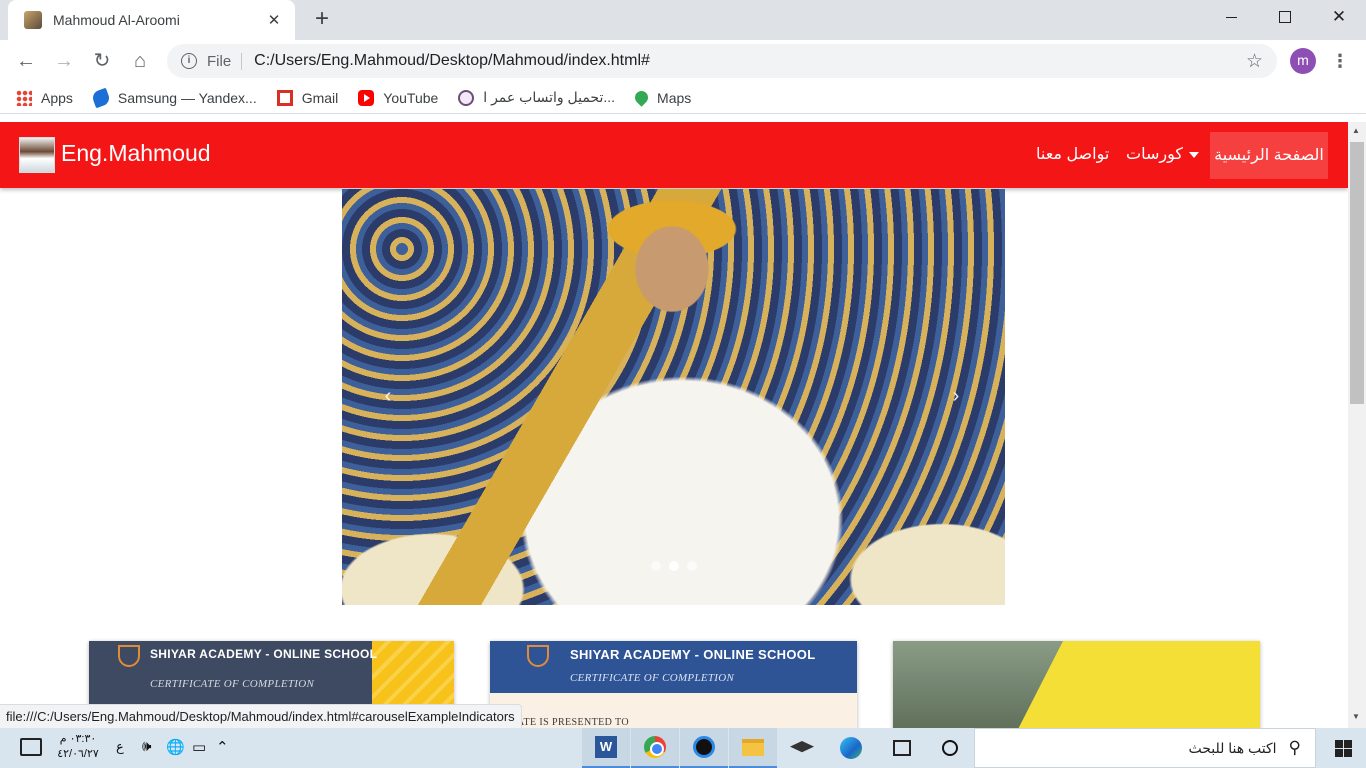  What do you see at coordinates (1303, 61) in the screenshot?
I see `profile-avatar: m` at bounding box center [1303, 61].